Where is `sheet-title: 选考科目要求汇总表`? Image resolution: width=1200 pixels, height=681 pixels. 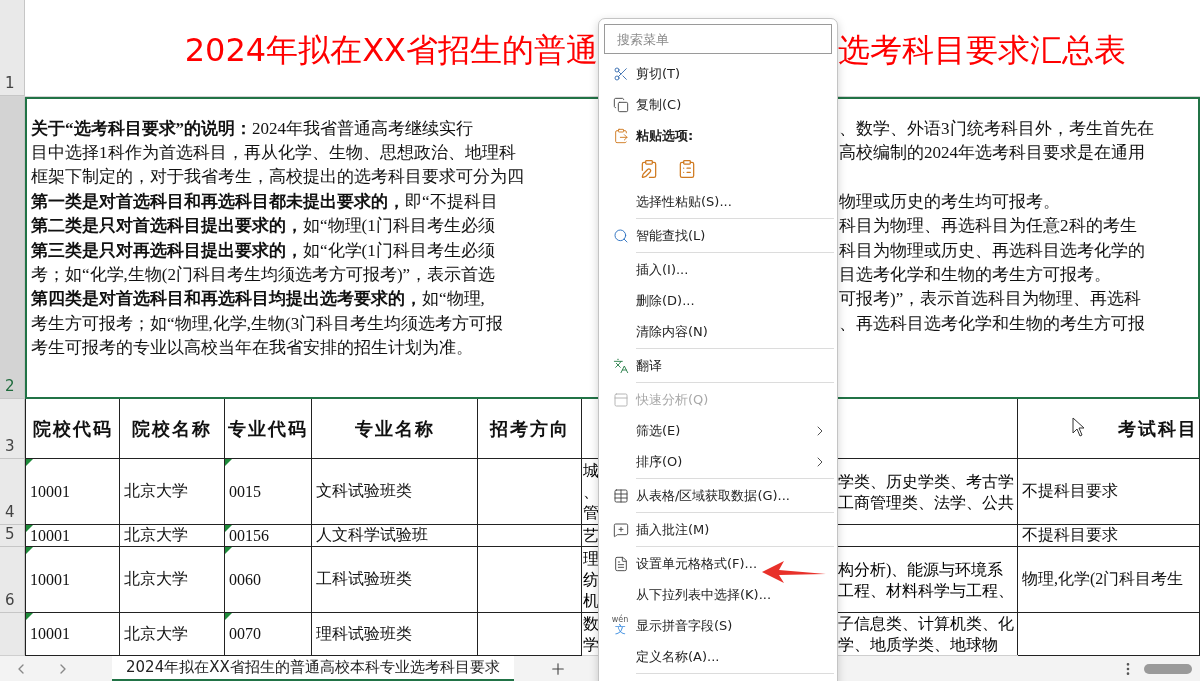 sheet-title: 选考科目要求汇总表 is located at coordinates (982, 50).